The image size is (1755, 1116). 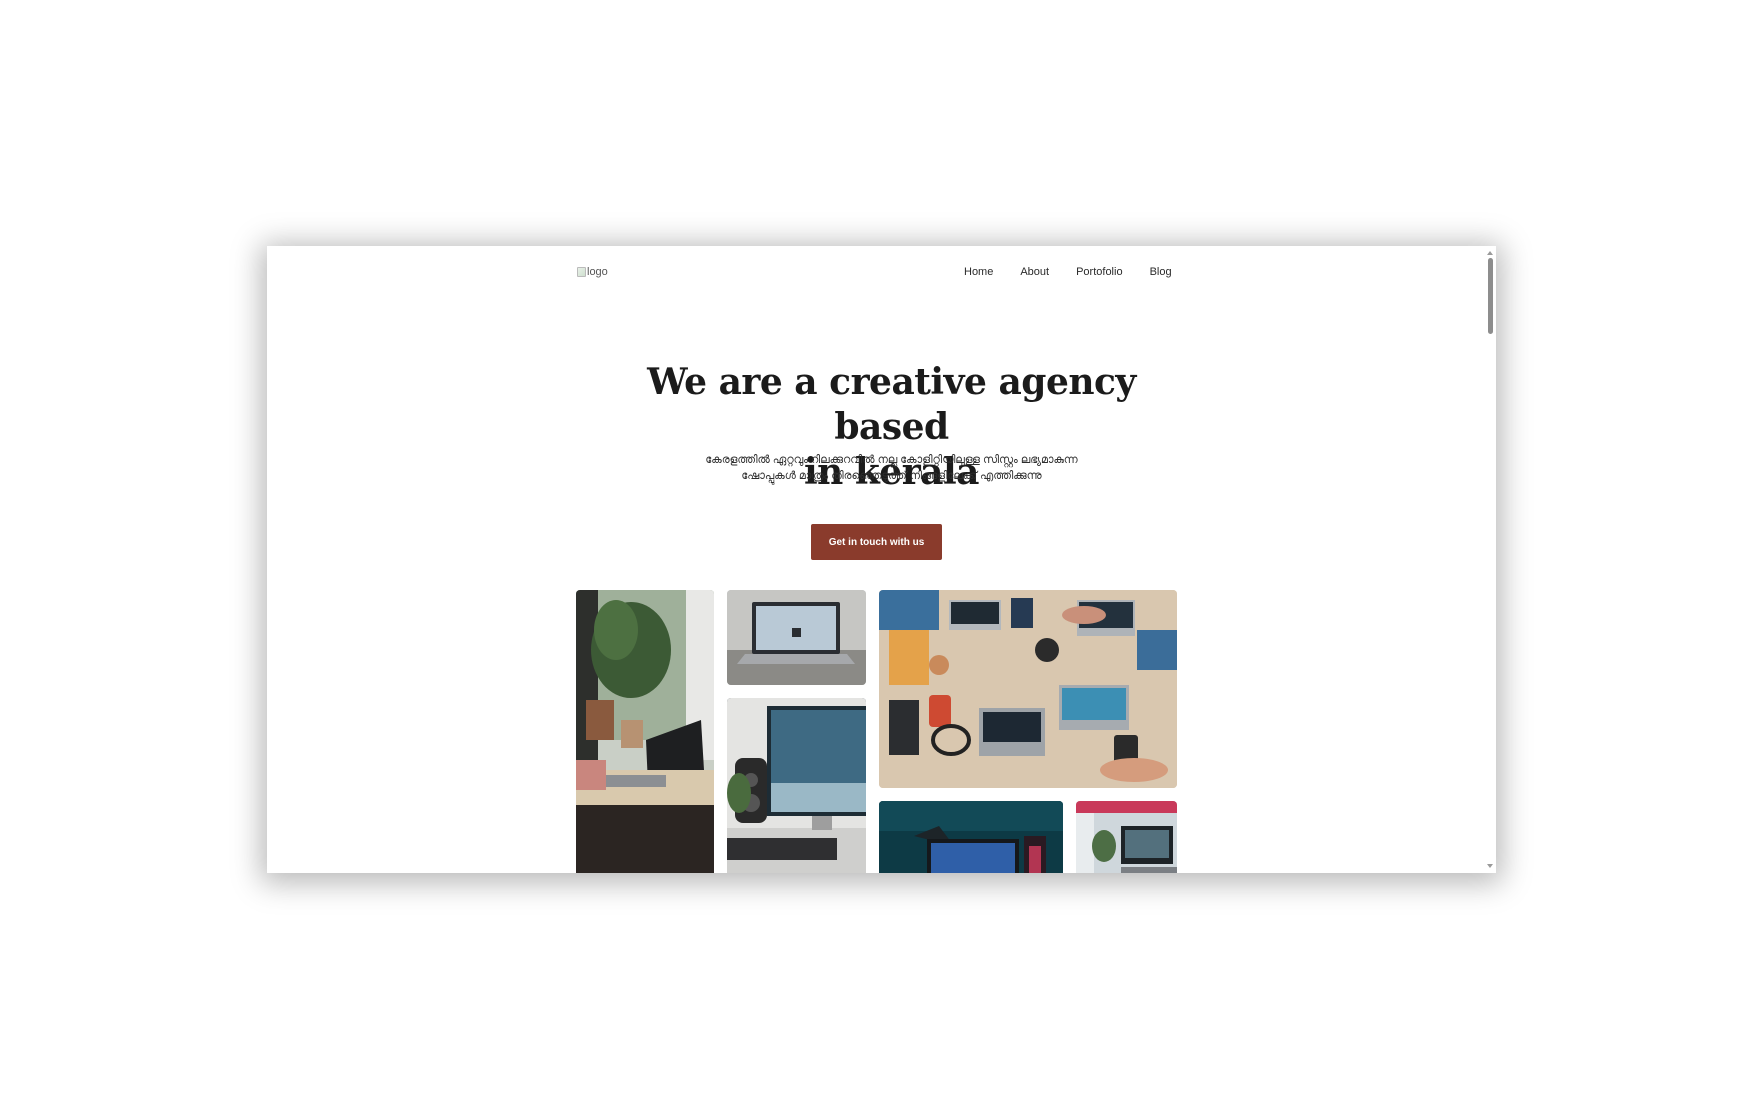 What do you see at coordinates (1161, 272) in the screenshot?
I see `nav-blog-link: Blog` at bounding box center [1161, 272].